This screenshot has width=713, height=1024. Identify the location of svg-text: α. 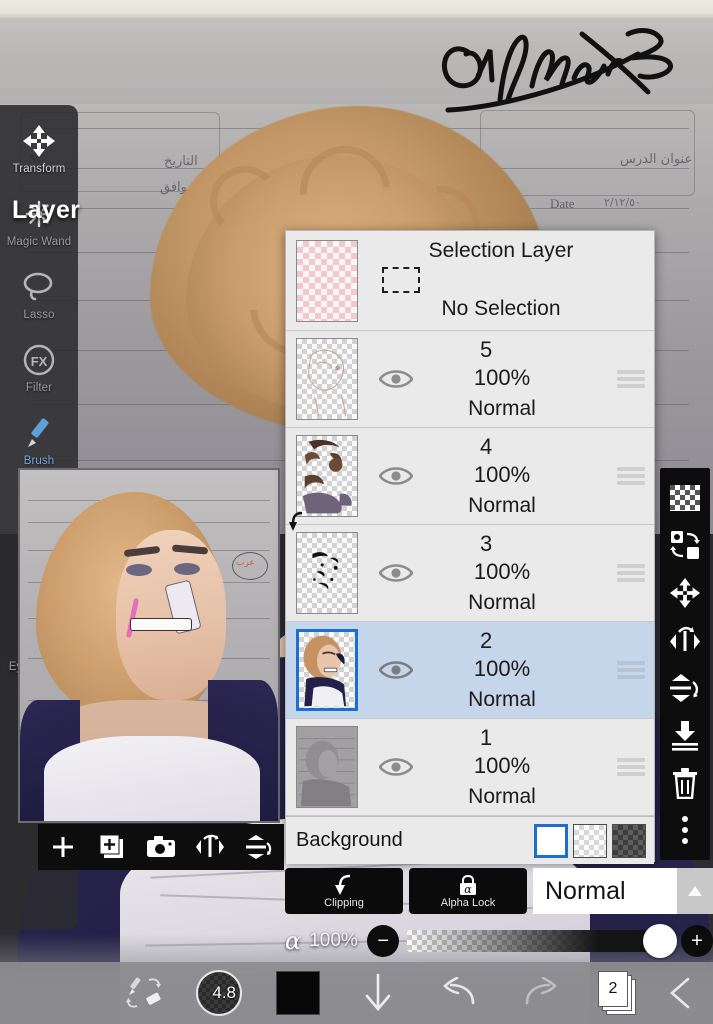
(468, 889).